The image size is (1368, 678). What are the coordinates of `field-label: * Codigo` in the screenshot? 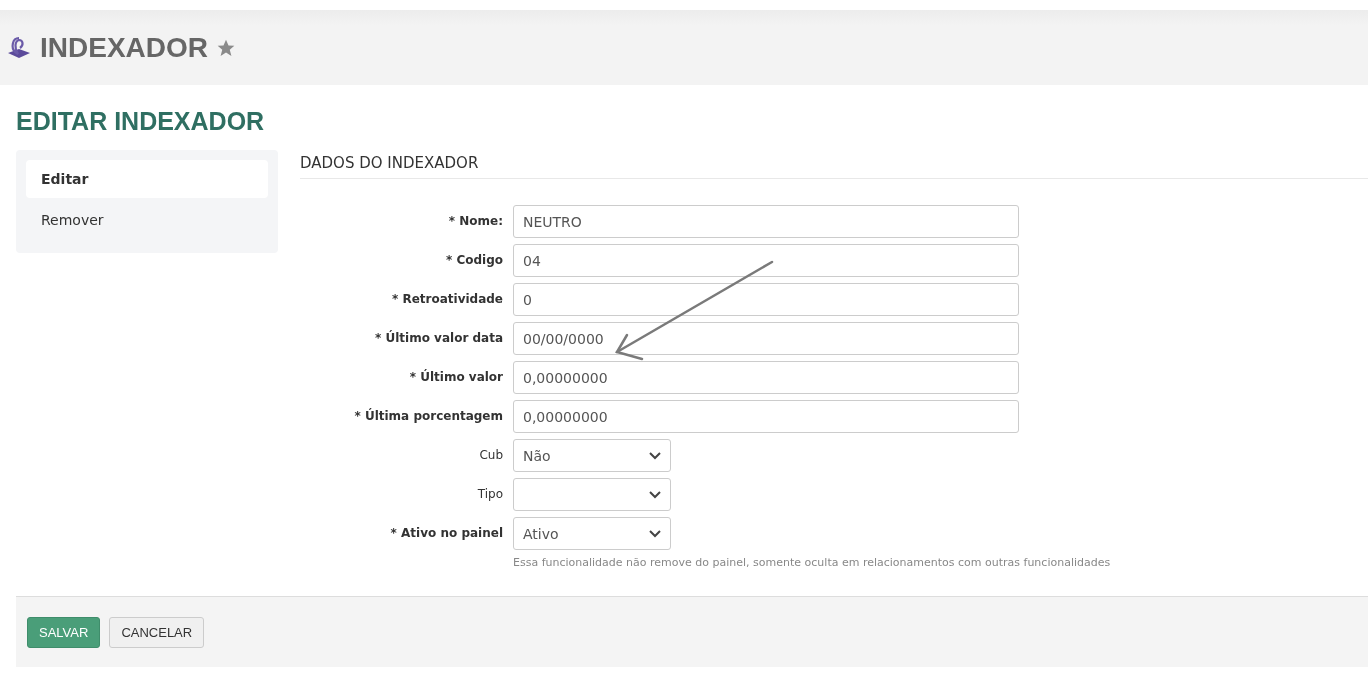 It's located at (473, 259).